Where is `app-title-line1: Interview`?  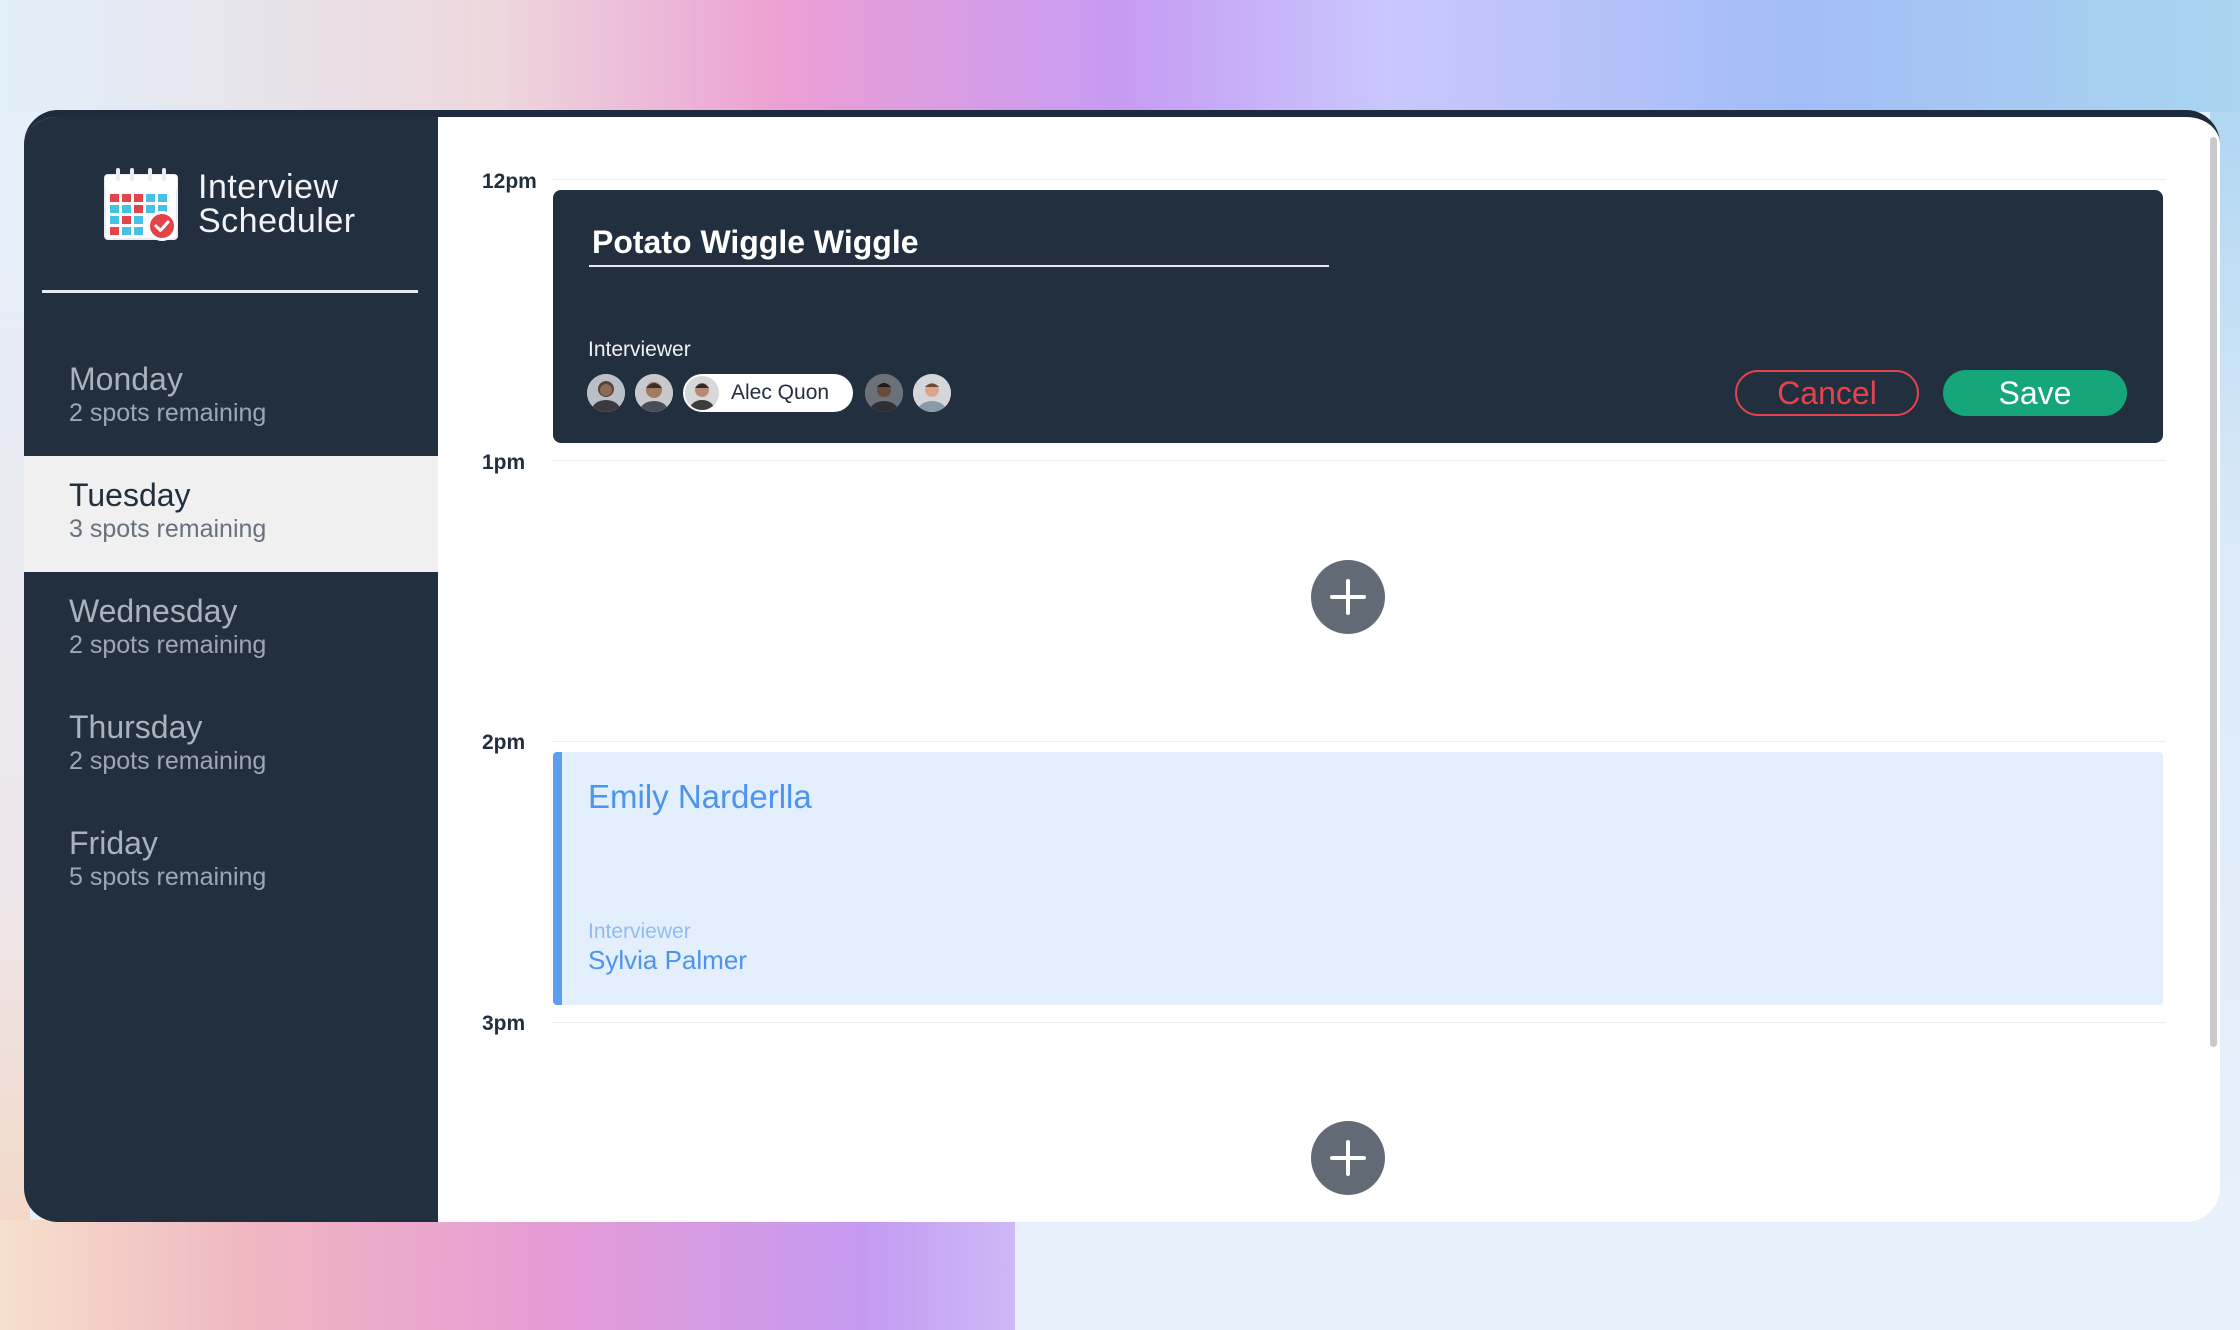
app-title-line1: Interview is located at coordinates (268, 187).